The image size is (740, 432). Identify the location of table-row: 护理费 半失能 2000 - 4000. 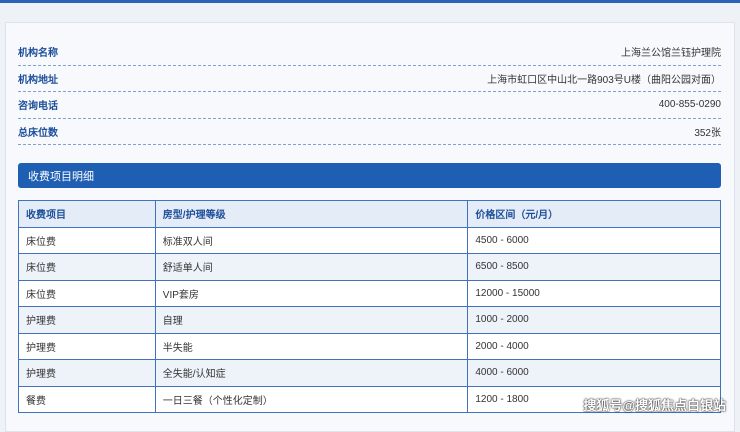
(369, 346).